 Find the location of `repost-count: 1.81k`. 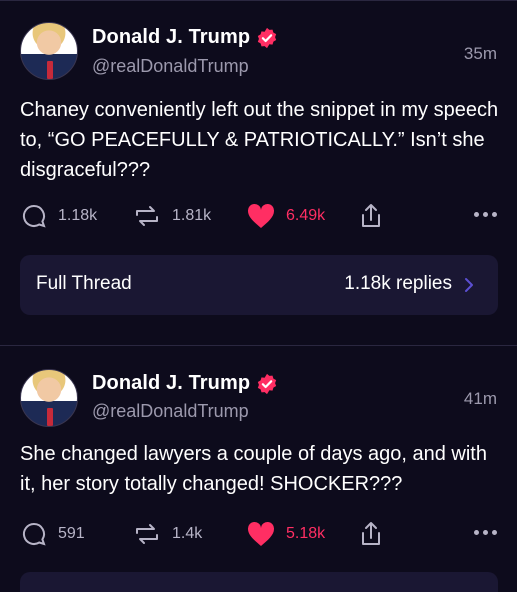

repost-count: 1.81k is located at coordinates (192, 215).